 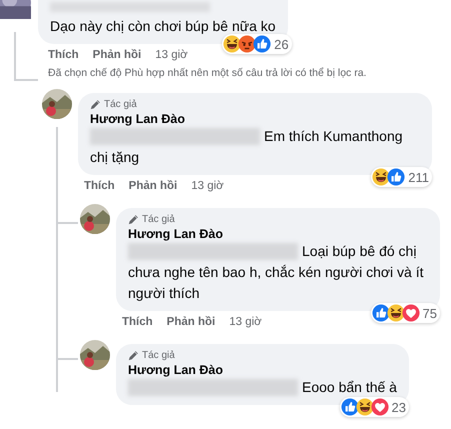 What do you see at coordinates (262, 387) in the screenshot?
I see `reply-text: Eooo bẩn thế à` at bounding box center [262, 387].